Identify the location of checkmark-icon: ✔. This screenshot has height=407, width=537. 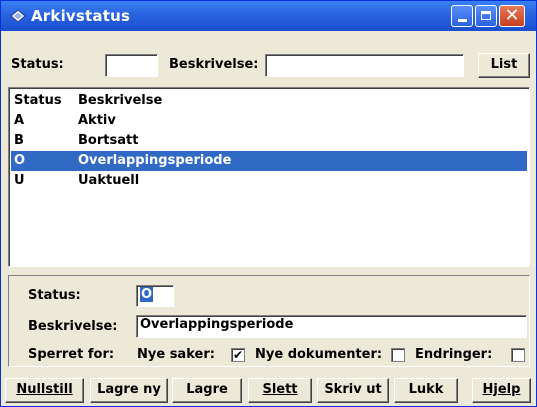
(238, 355).